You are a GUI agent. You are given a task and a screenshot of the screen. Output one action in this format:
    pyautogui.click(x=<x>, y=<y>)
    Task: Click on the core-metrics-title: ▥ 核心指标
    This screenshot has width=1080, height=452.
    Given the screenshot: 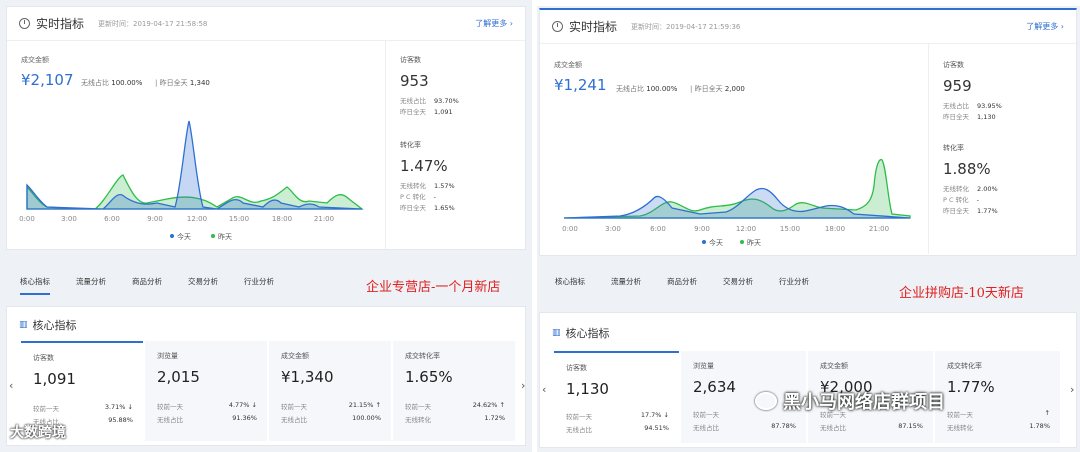 What is the action you would take?
    pyautogui.click(x=48, y=325)
    